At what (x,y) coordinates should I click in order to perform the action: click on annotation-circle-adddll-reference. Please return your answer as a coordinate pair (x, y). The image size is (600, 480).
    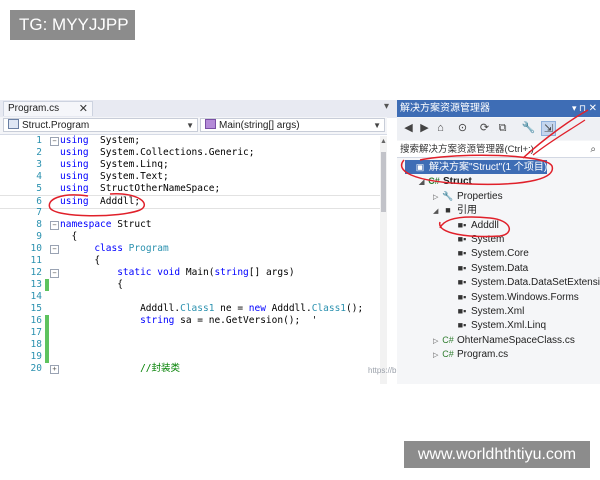
    Looking at the image, I should click on (474, 227).